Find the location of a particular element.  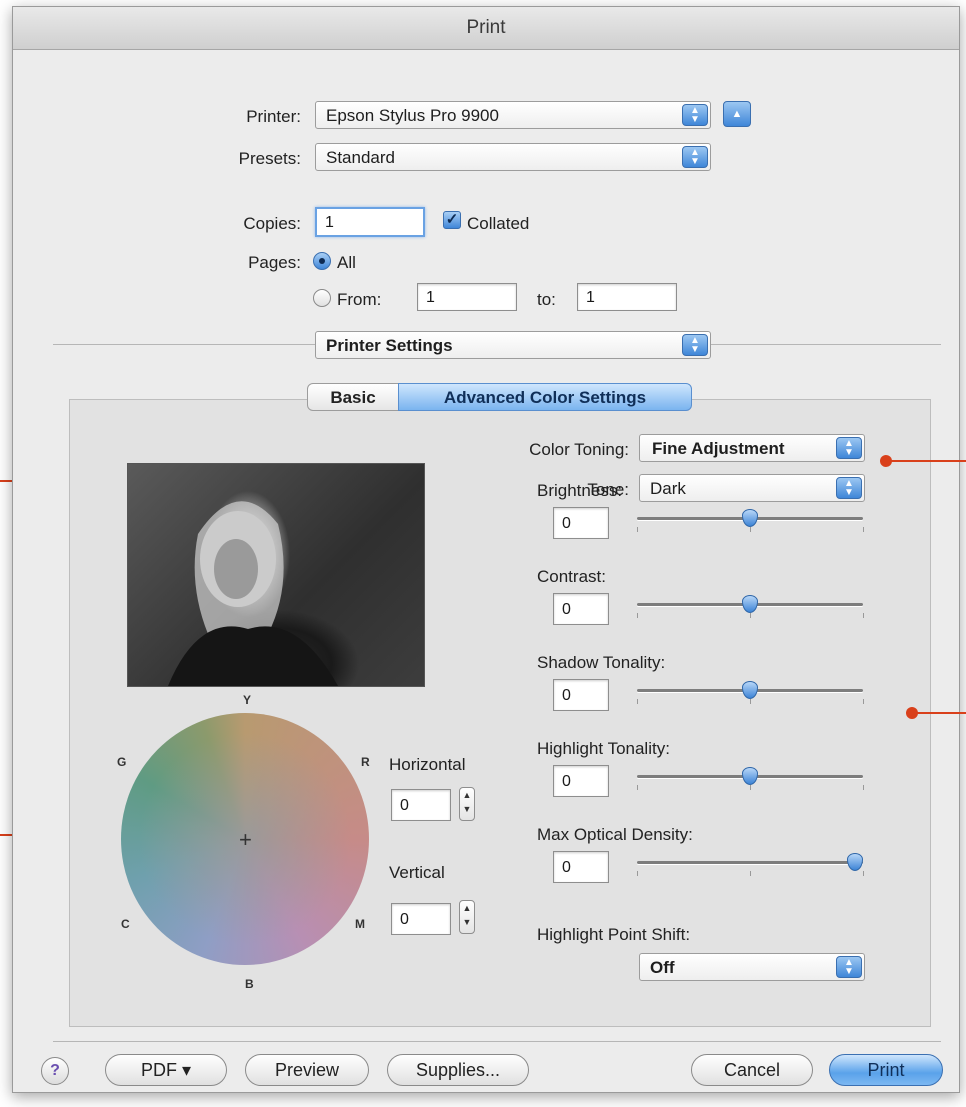

horizontal-stepper: ▲ ▼ is located at coordinates (467, 804).